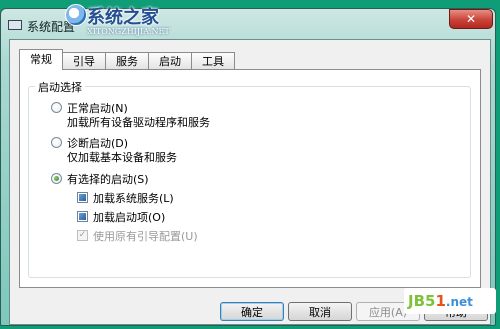 The height and width of the screenshot is (329, 500). Describe the element at coordinates (459, 302) in the screenshot. I see `corner-watermark-part3: .net` at that location.